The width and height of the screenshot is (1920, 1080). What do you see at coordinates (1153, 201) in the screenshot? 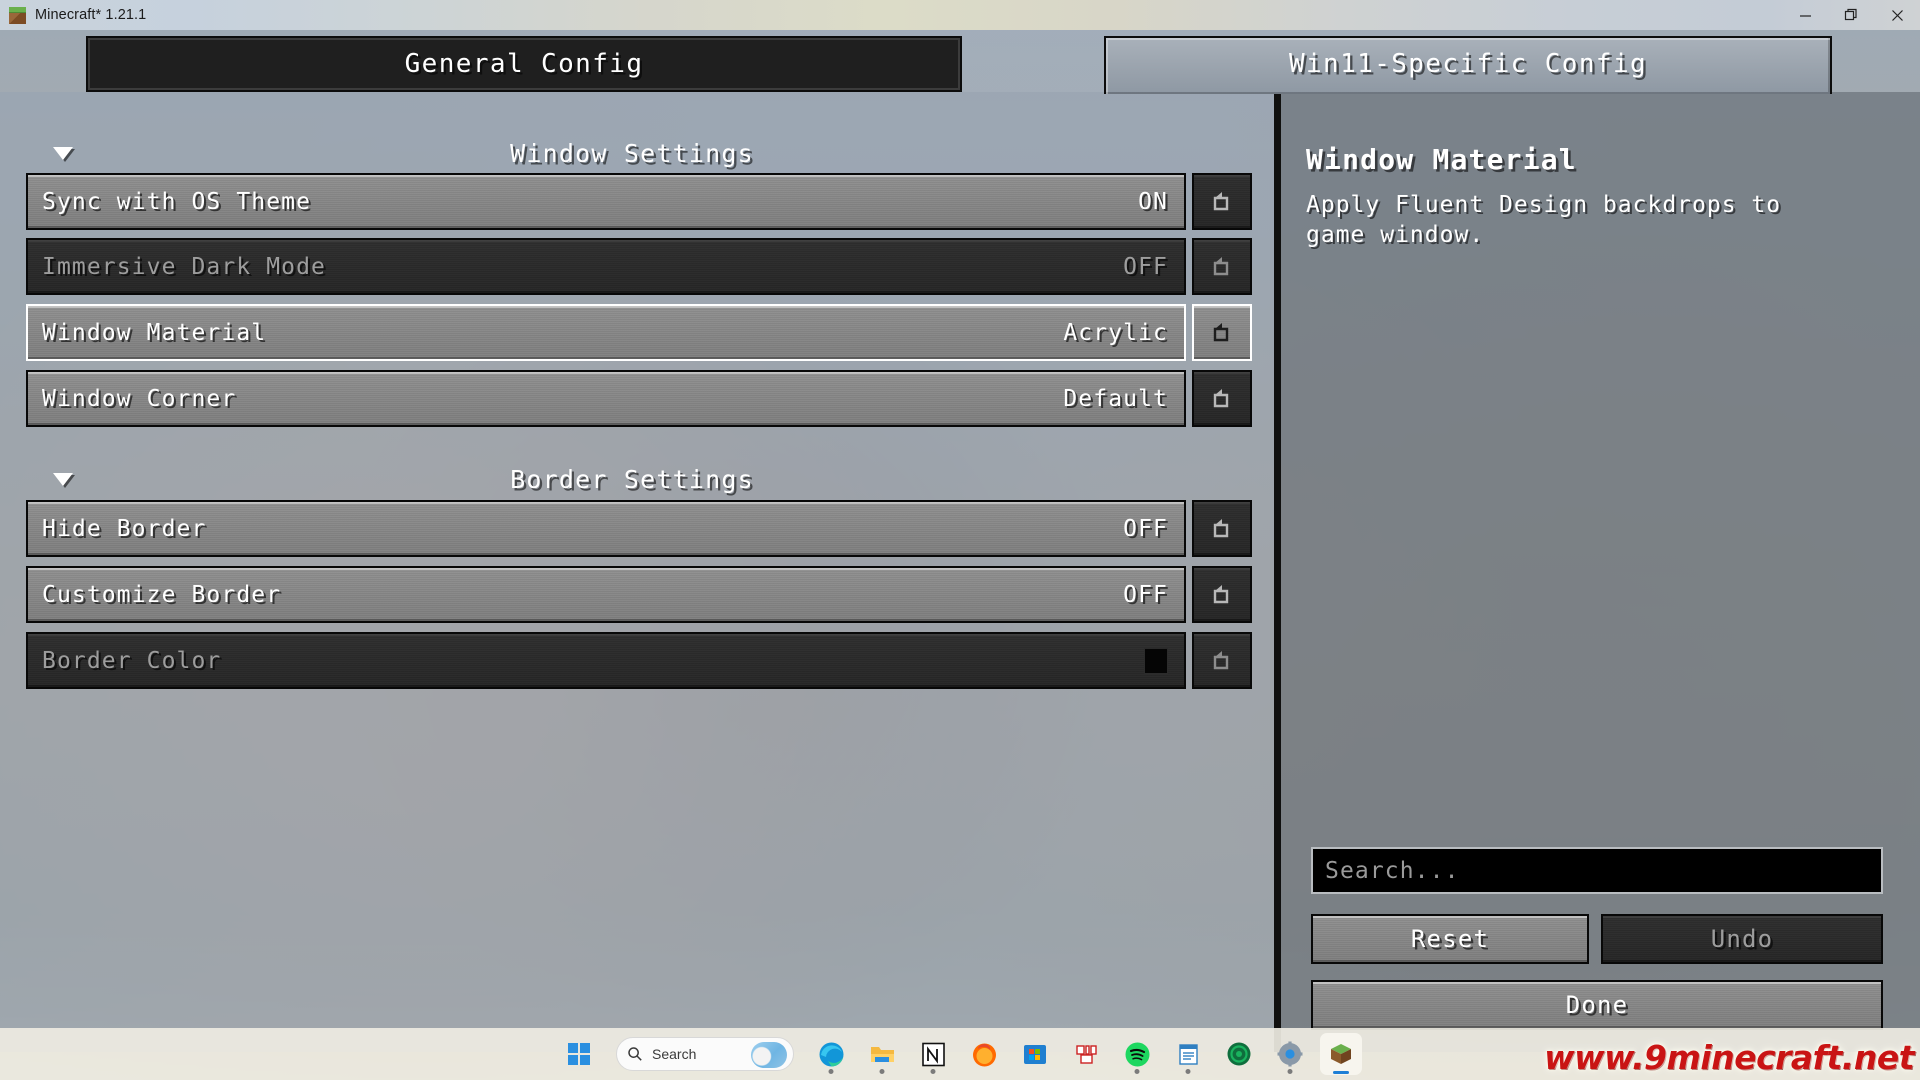
I see `setting-value: ON` at bounding box center [1153, 201].